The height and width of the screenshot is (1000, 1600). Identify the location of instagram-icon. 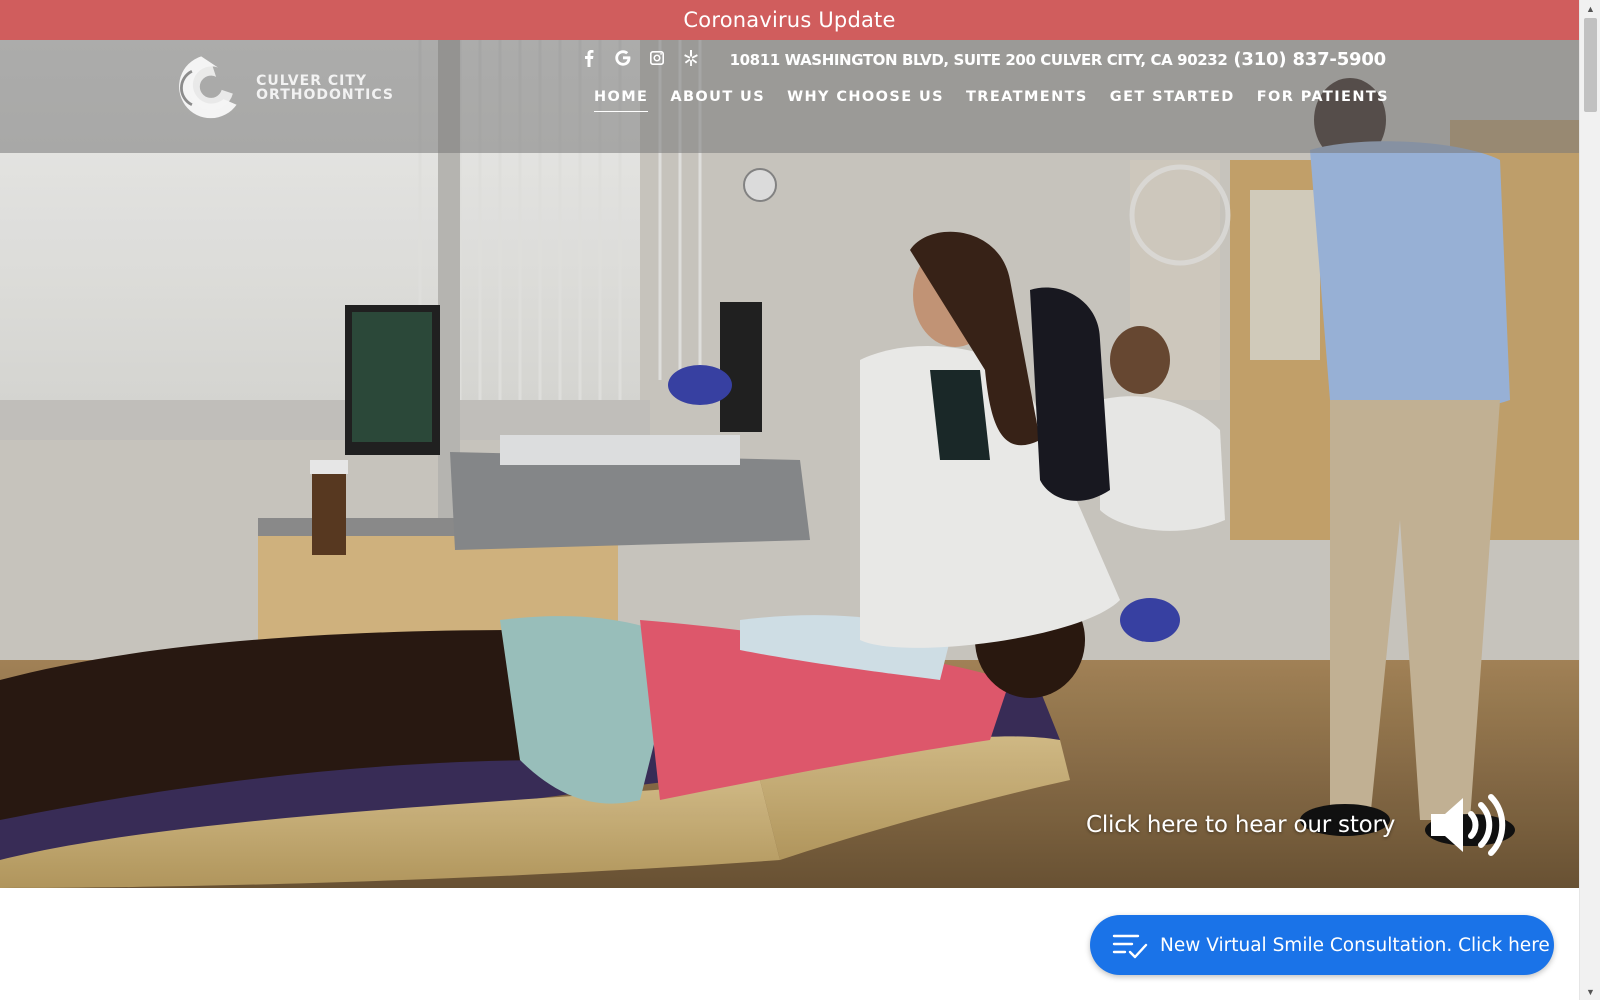
(657, 58).